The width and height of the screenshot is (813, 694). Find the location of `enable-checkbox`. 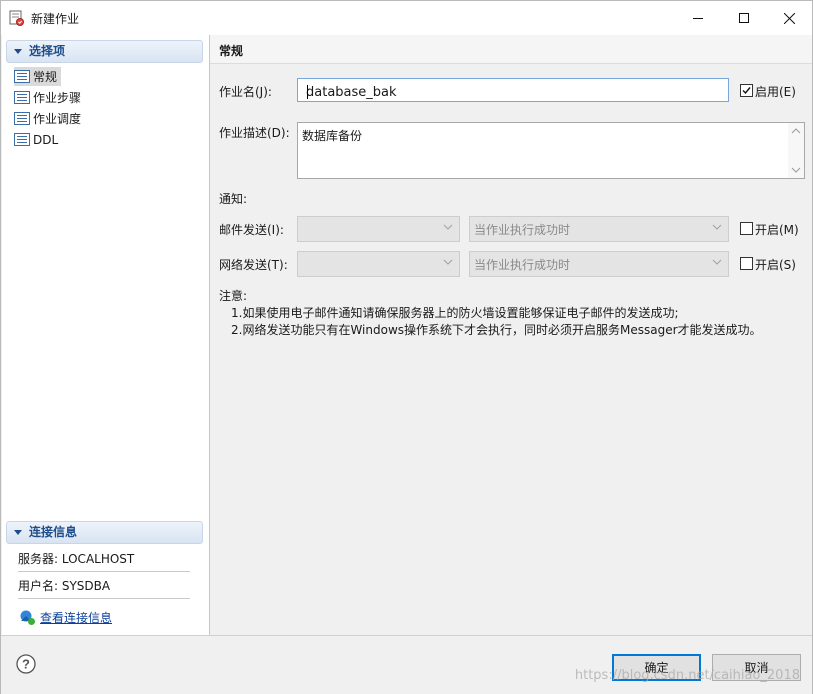

enable-checkbox is located at coordinates (746, 90).